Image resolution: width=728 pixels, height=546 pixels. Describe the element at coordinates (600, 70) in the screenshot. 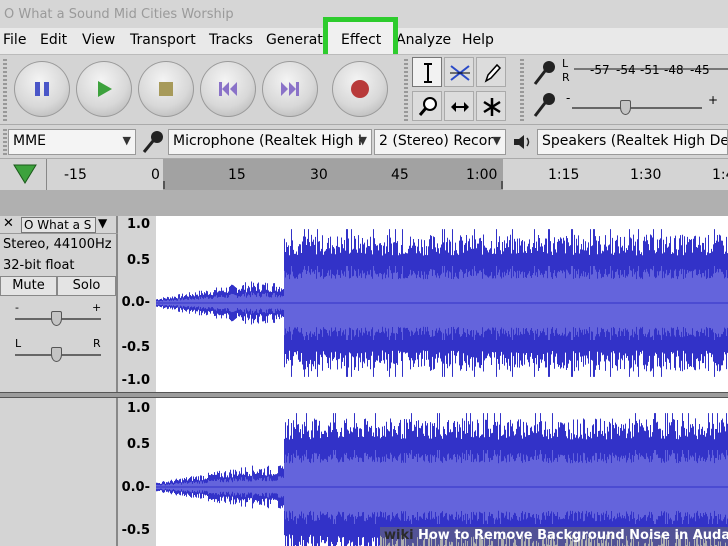

I see `meter-db-57: -57` at that location.